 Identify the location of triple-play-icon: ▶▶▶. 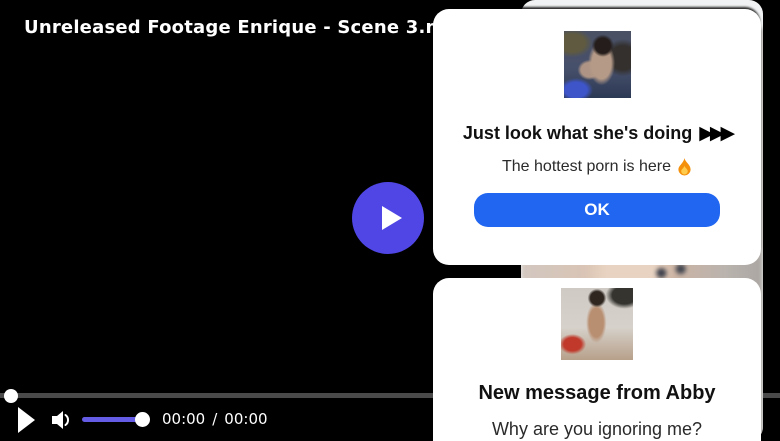
(717, 133).